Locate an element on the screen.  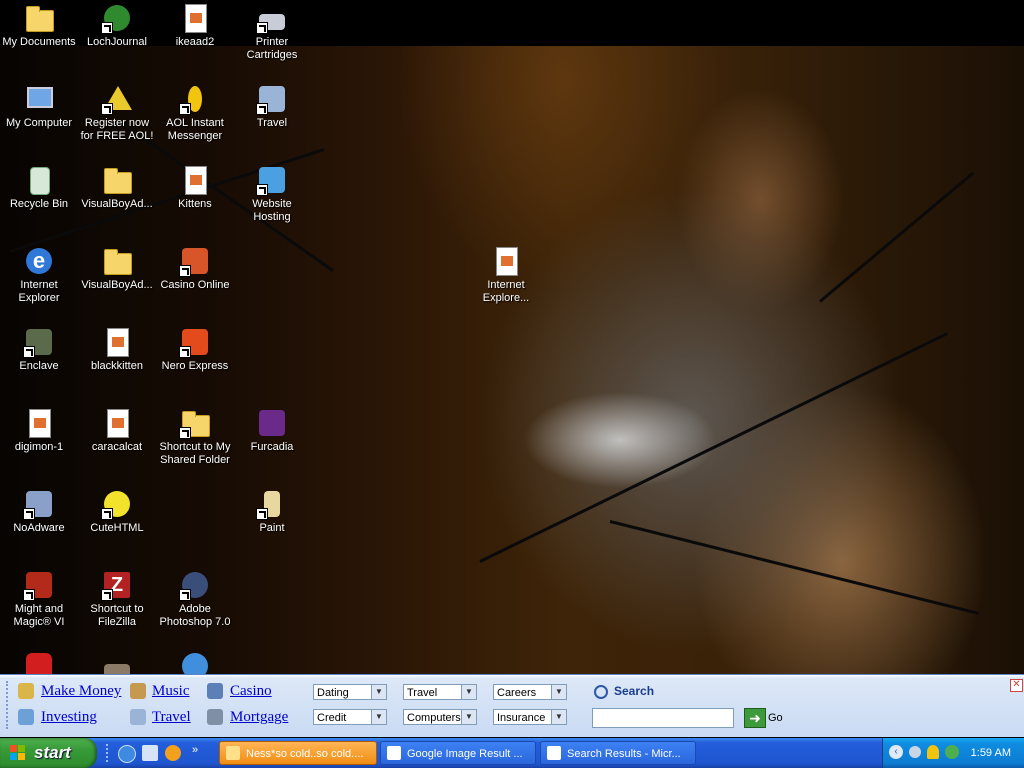
icon-label: Shortcut to My Shared Folder is located at coordinates (195, 453).